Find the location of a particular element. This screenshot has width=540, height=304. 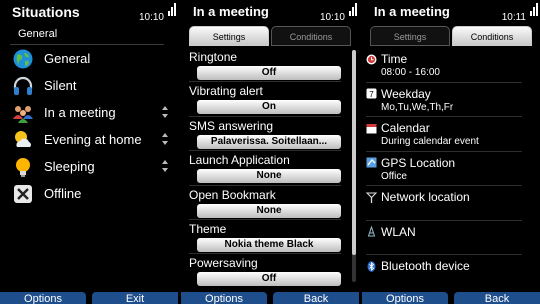

setting-label: Open Bookmark is located at coordinates (232, 194).